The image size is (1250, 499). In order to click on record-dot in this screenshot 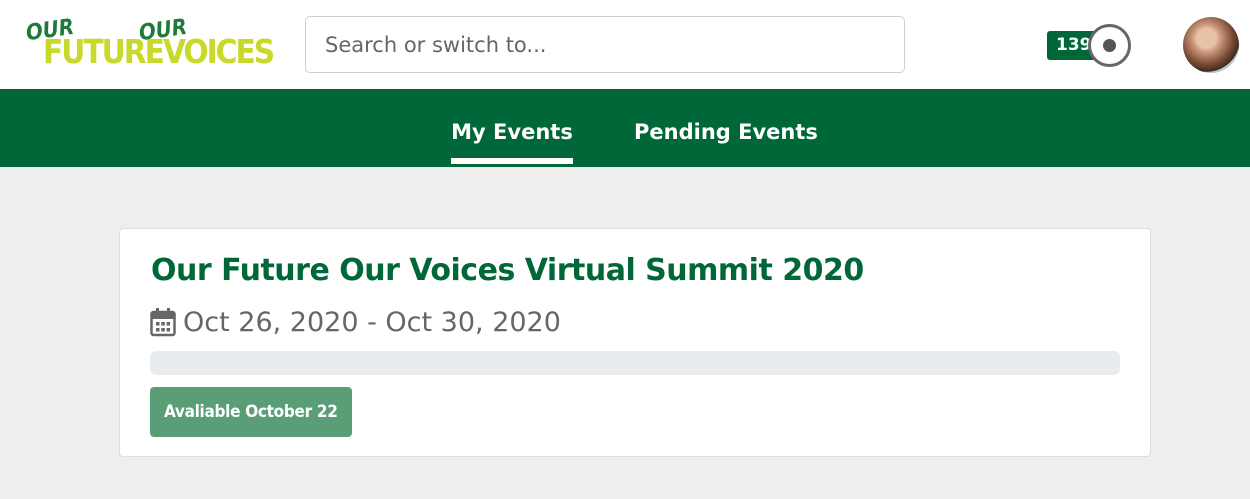, I will do `click(1109, 45)`.